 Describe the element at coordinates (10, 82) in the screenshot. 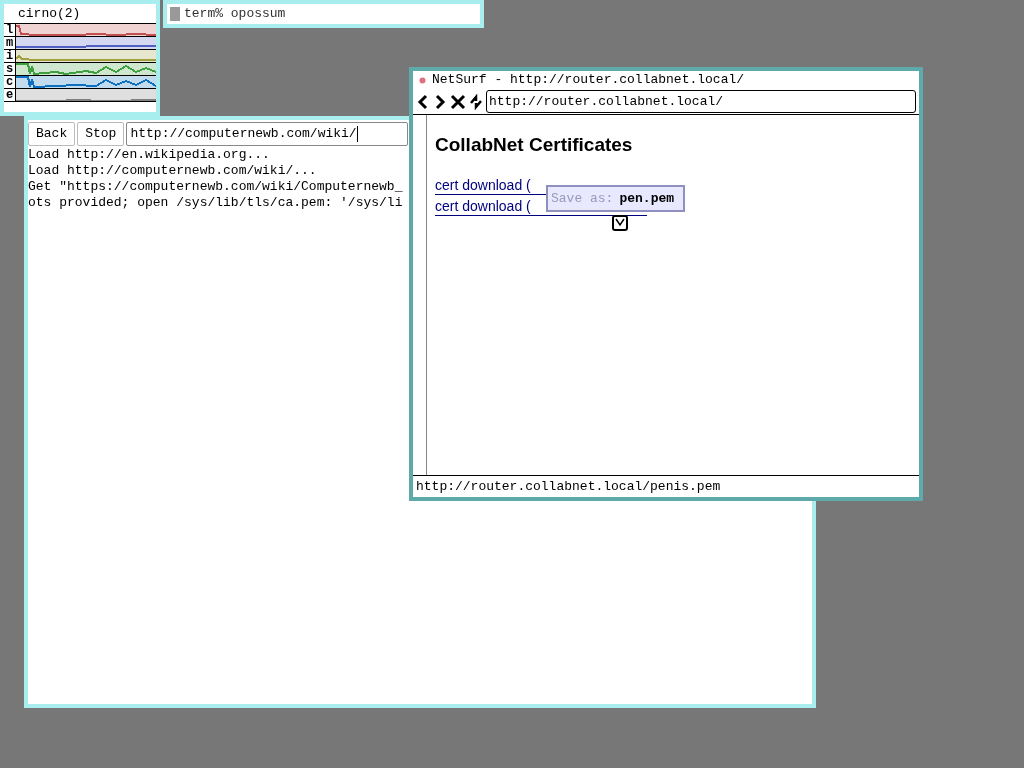

I see `graph-label: c` at that location.